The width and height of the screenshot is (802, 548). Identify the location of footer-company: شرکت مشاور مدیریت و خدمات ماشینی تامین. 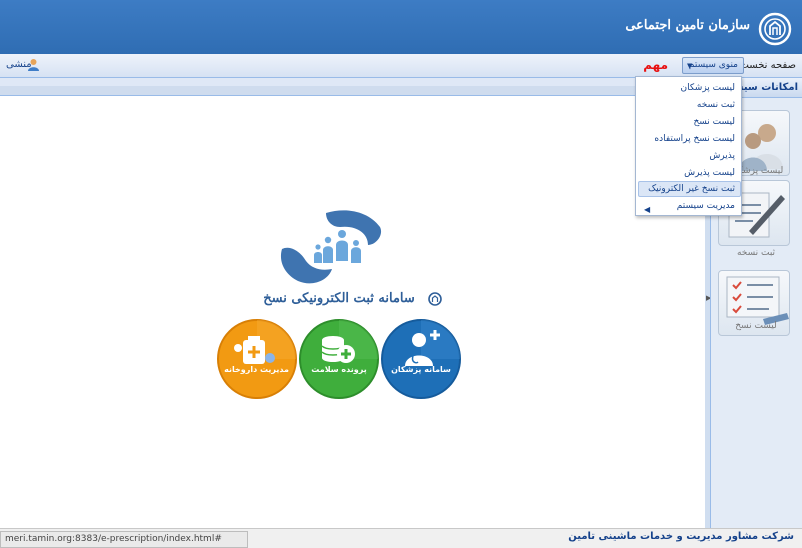
(681, 536).